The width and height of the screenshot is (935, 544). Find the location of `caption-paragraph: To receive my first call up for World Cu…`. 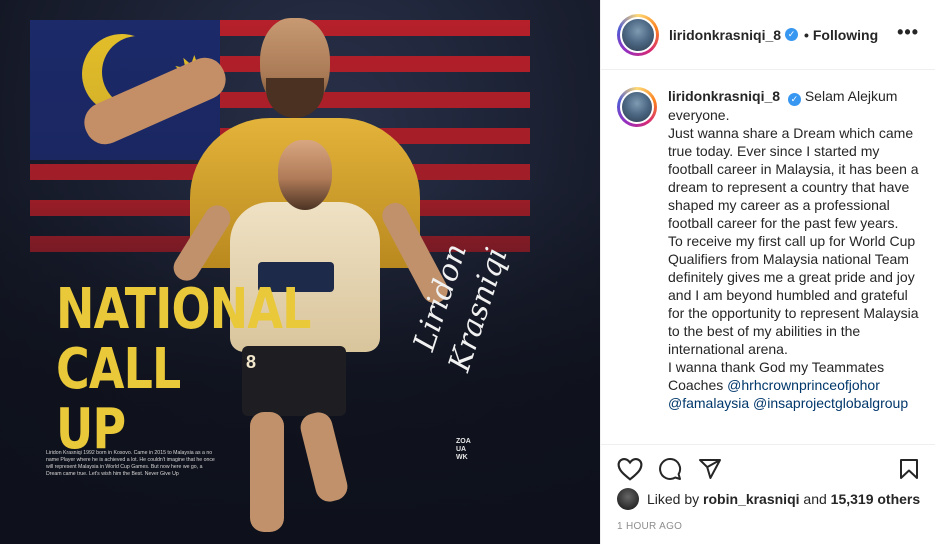

caption-paragraph: To receive my first call up for World Cu… is located at coordinates (793, 295).